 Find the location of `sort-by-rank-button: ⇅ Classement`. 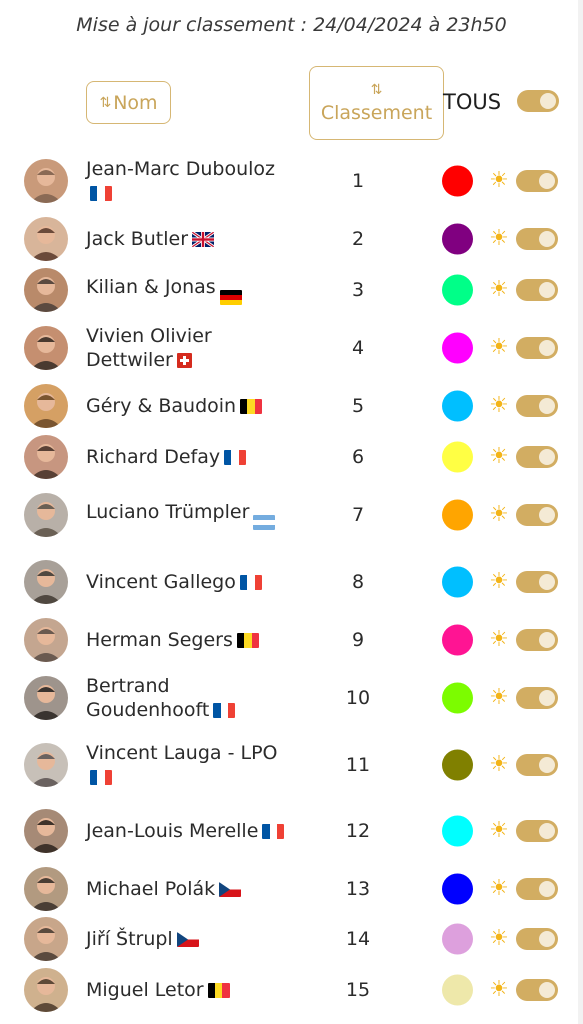

sort-by-rank-button: ⇅ Classement is located at coordinates (376, 103).